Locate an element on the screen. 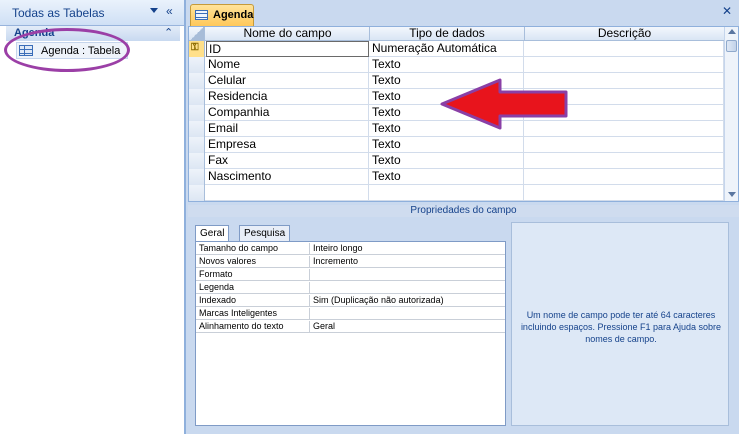  property-value: Sim (Duplicação não autorizada) is located at coordinates (407, 301).